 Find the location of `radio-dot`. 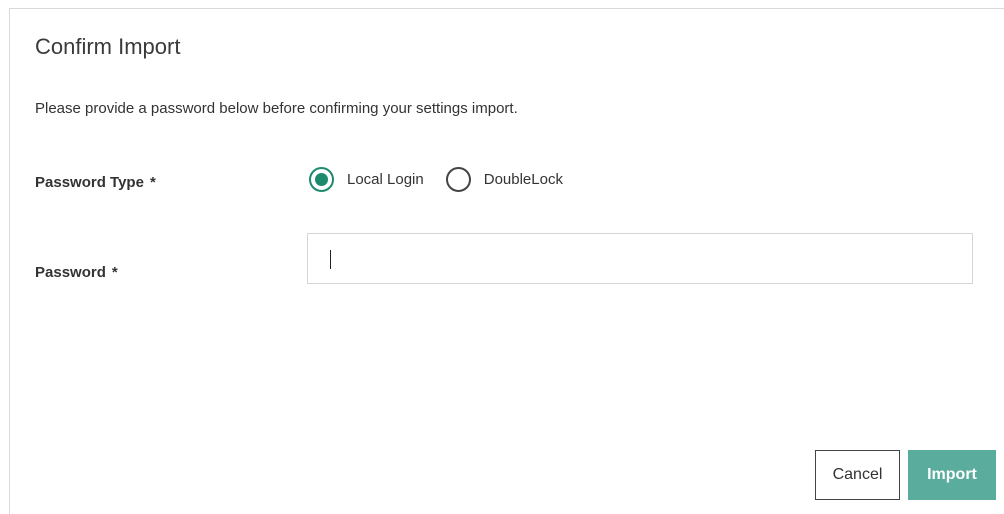

radio-dot is located at coordinates (321, 179).